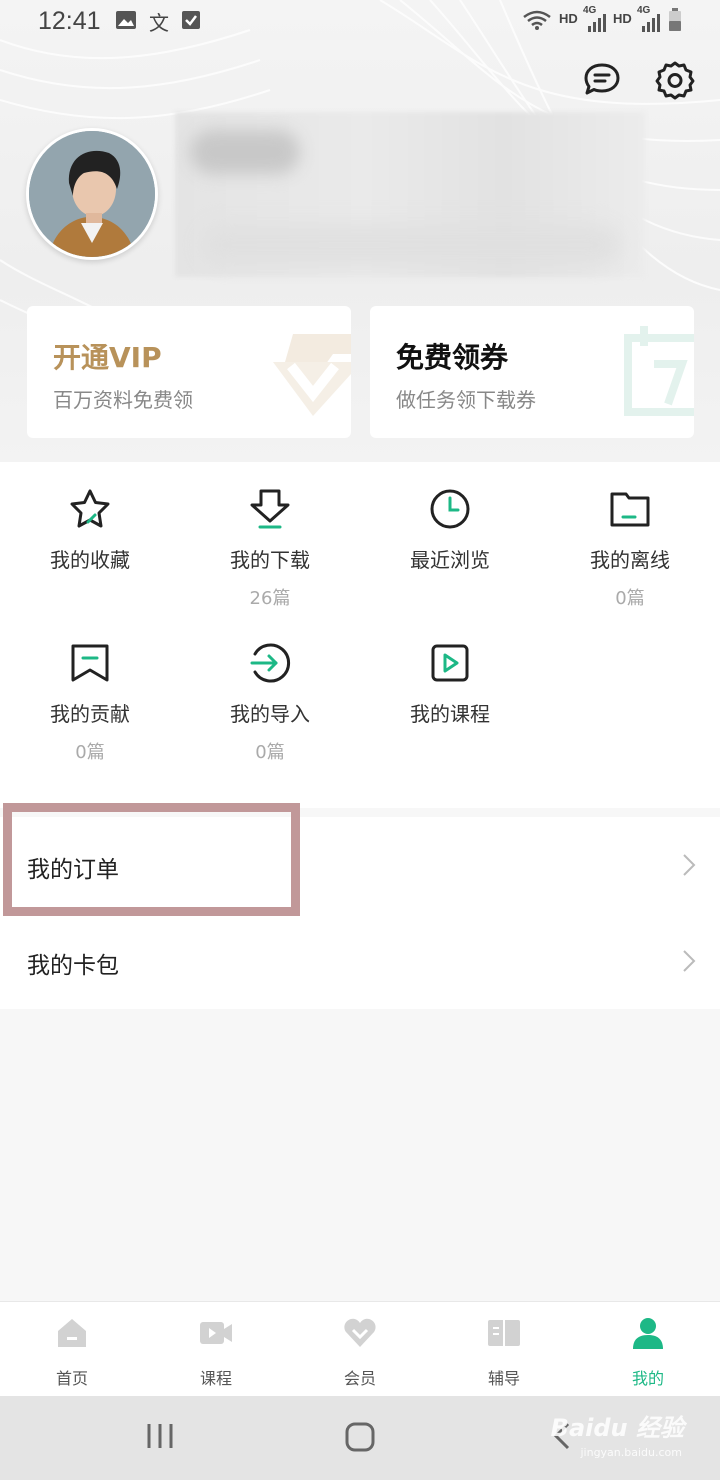 This screenshot has height=1480, width=720. What do you see at coordinates (92, 194) in the screenshot?
I see `avatar` at bounding box center [92, 194].